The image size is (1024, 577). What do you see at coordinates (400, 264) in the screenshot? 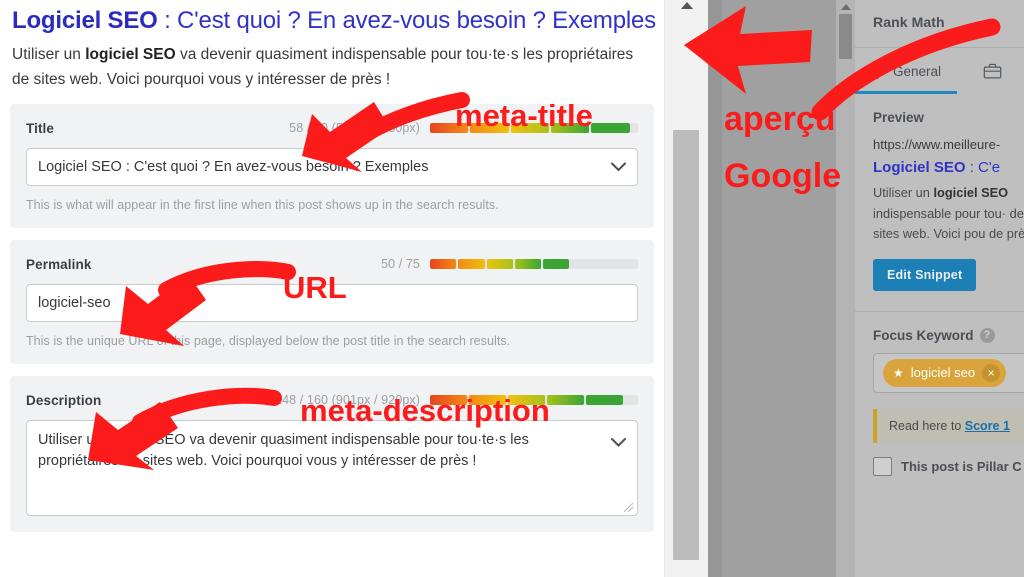
I see `permalink-counter: 50 / 75` at bounding box center [400, 264].